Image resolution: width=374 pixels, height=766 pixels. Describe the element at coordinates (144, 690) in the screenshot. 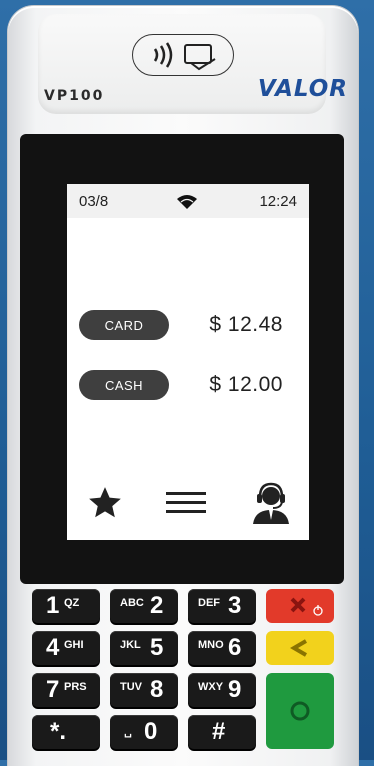

I see `key-8: TUV 8` at that location.